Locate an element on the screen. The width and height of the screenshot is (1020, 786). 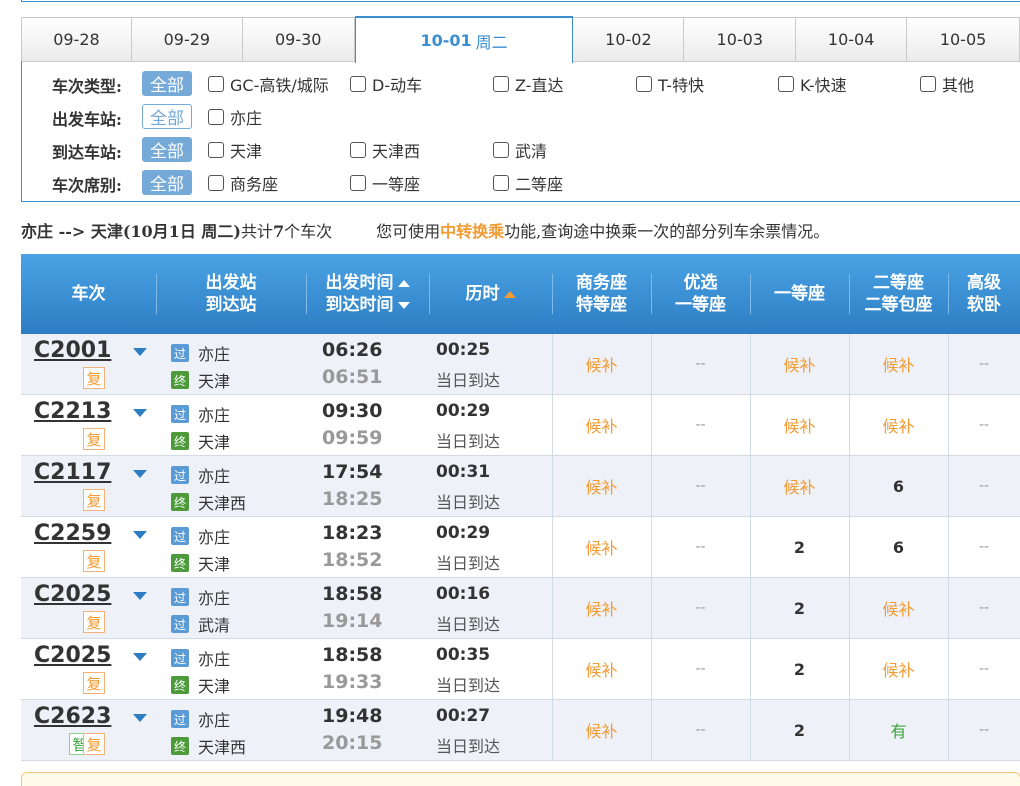
train-type-option-other: 其他 is located at coordinates (947, 84).